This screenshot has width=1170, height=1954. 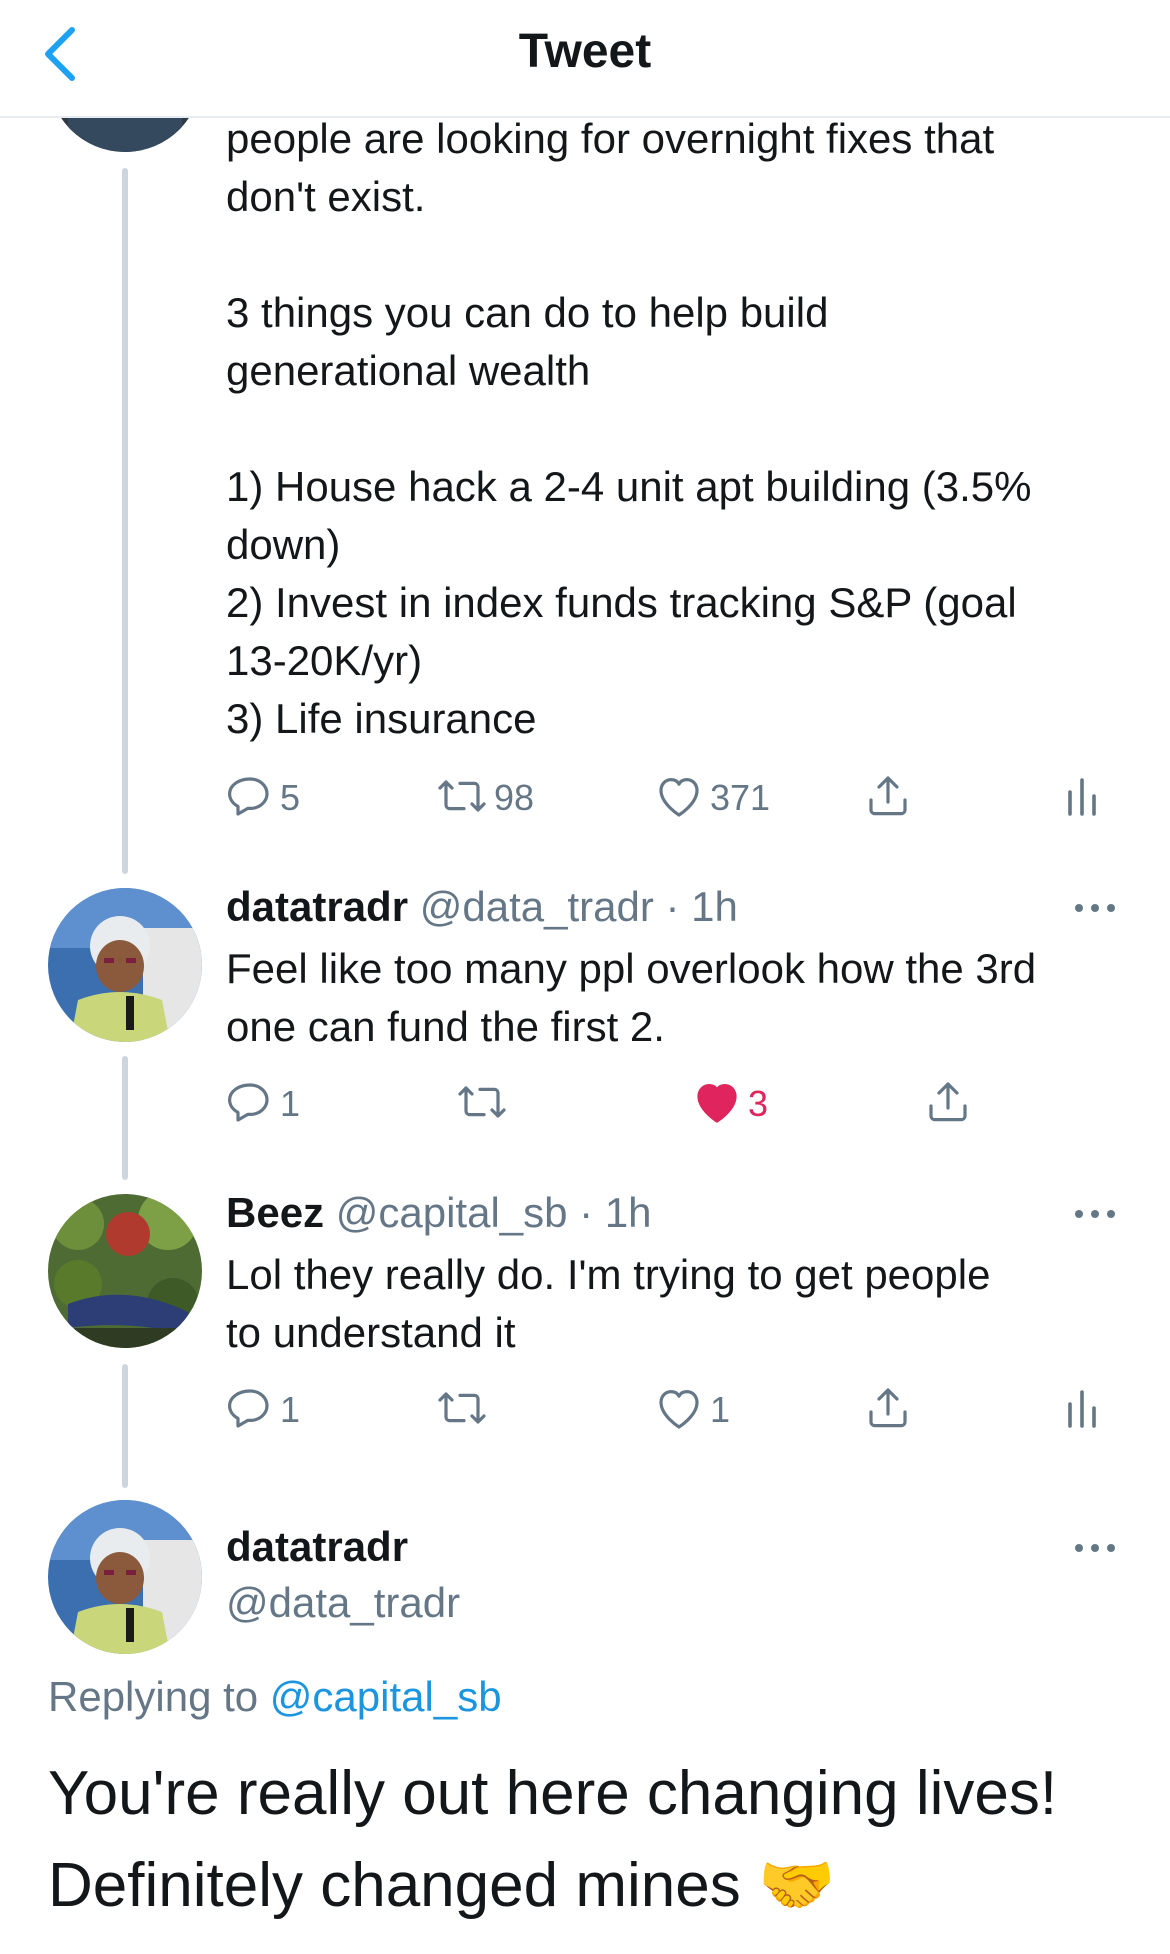 I want to click on like-button: 3, so click(x=730, y=1104).